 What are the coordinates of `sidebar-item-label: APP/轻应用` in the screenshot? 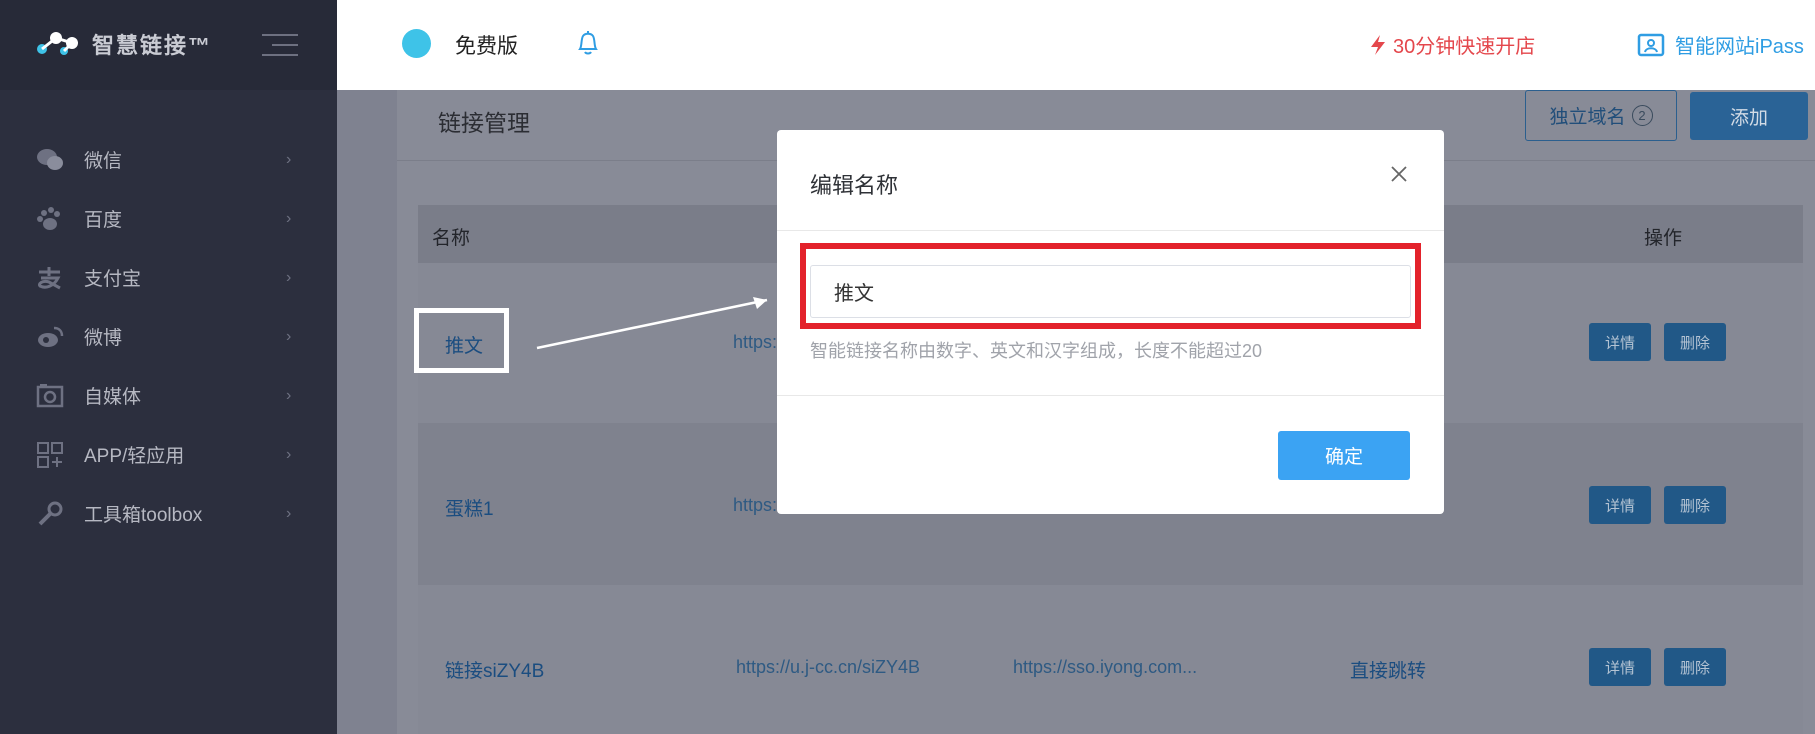 It's located at (134, 456).